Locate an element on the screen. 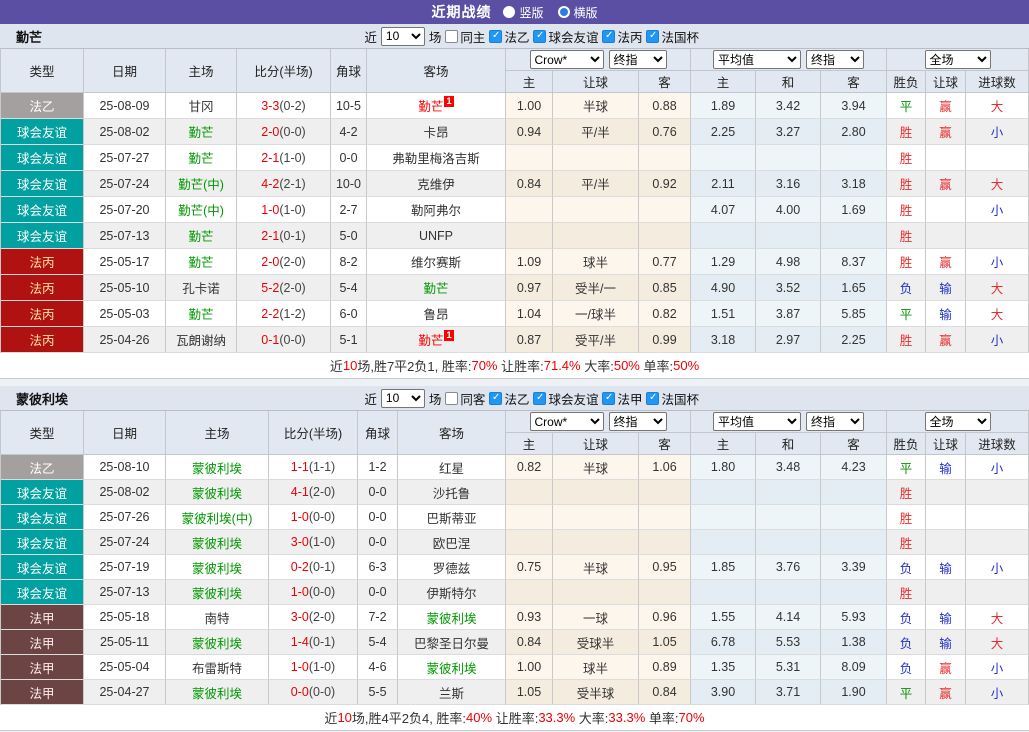 This screenshot has width=1029, height=732. layout-radio-group: 竖版 横版 is located at coordinates (550, 12).